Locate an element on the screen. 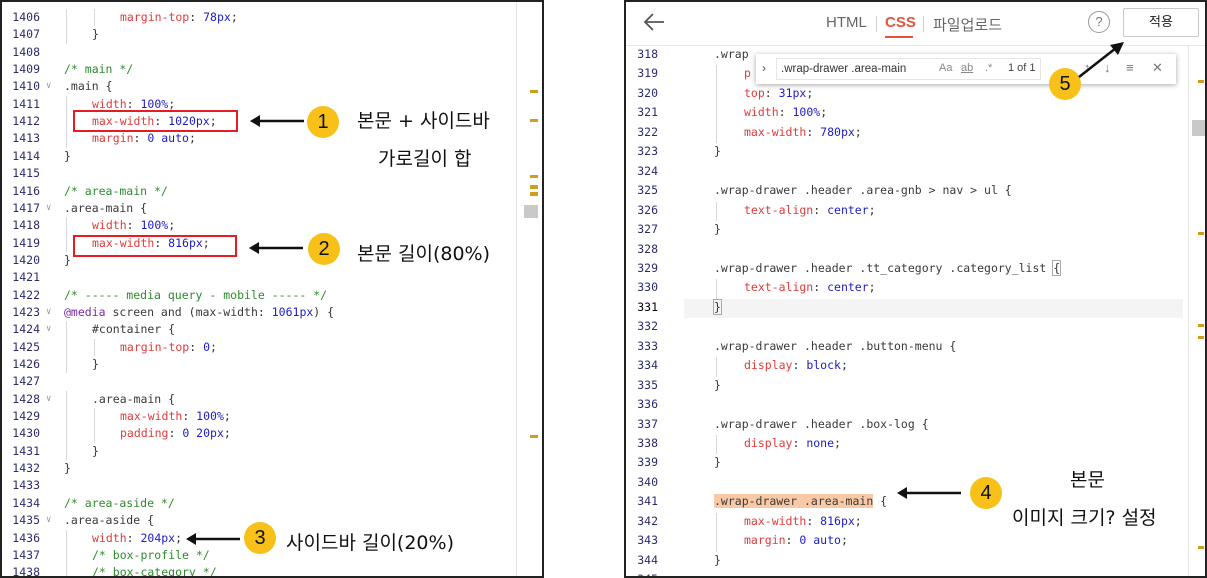 The width and height of the screenshot is (1207, 578). code-line: 1406 margin-top: 78px; is located at coordinates (272, 18).